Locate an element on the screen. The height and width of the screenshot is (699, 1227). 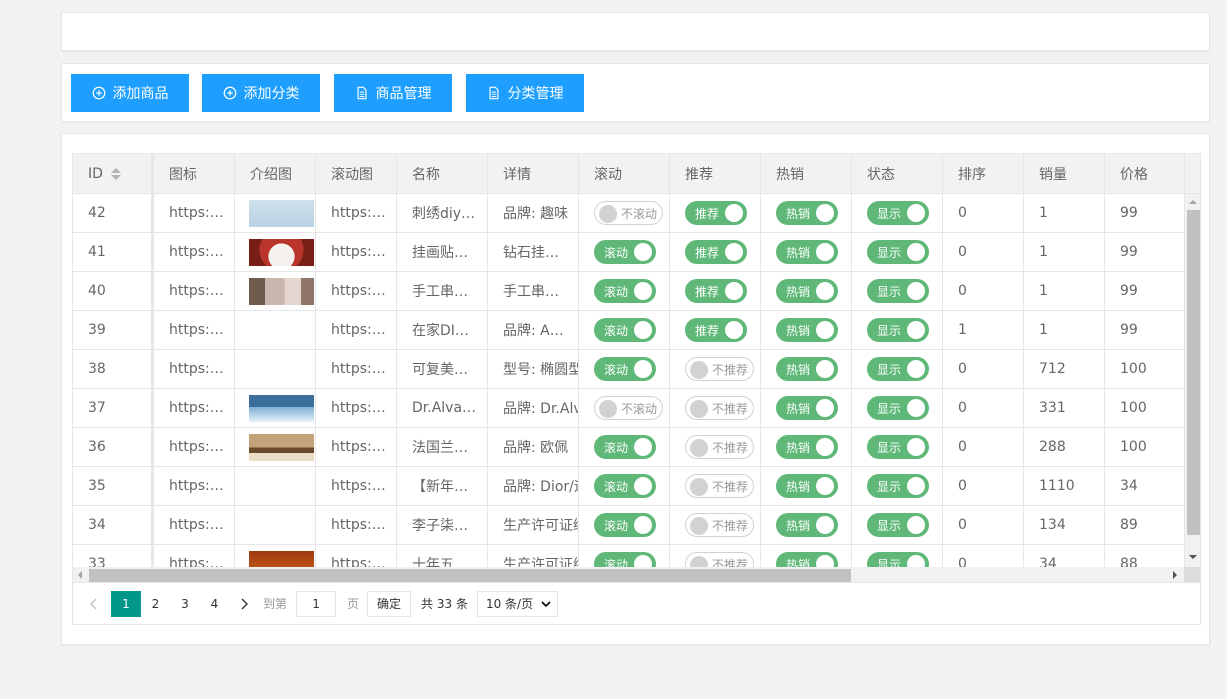
column-header-id: ID is located at coordinates (113, 173).